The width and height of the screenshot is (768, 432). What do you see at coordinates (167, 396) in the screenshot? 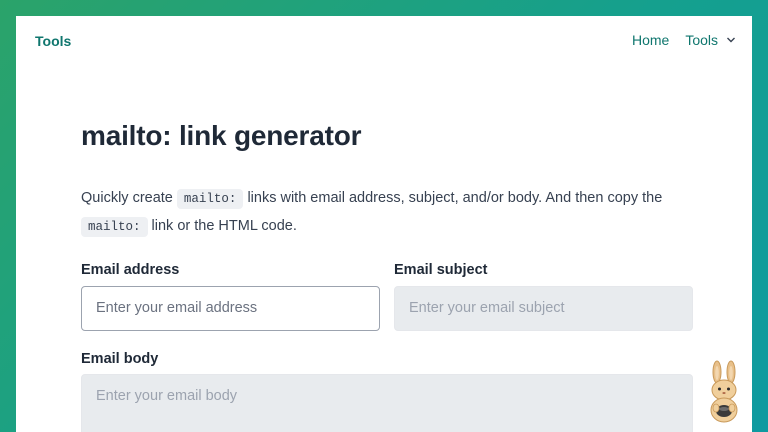
I see `email-body-placeholder: Enter your email body` at bounding box center [167, 396].